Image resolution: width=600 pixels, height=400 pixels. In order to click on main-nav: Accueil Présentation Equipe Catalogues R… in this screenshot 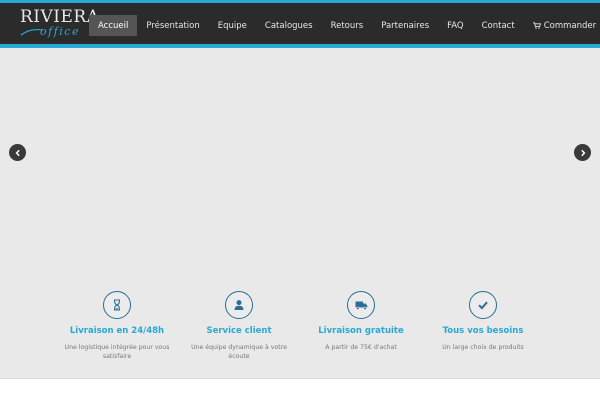, I will do `click(344, 25)`.